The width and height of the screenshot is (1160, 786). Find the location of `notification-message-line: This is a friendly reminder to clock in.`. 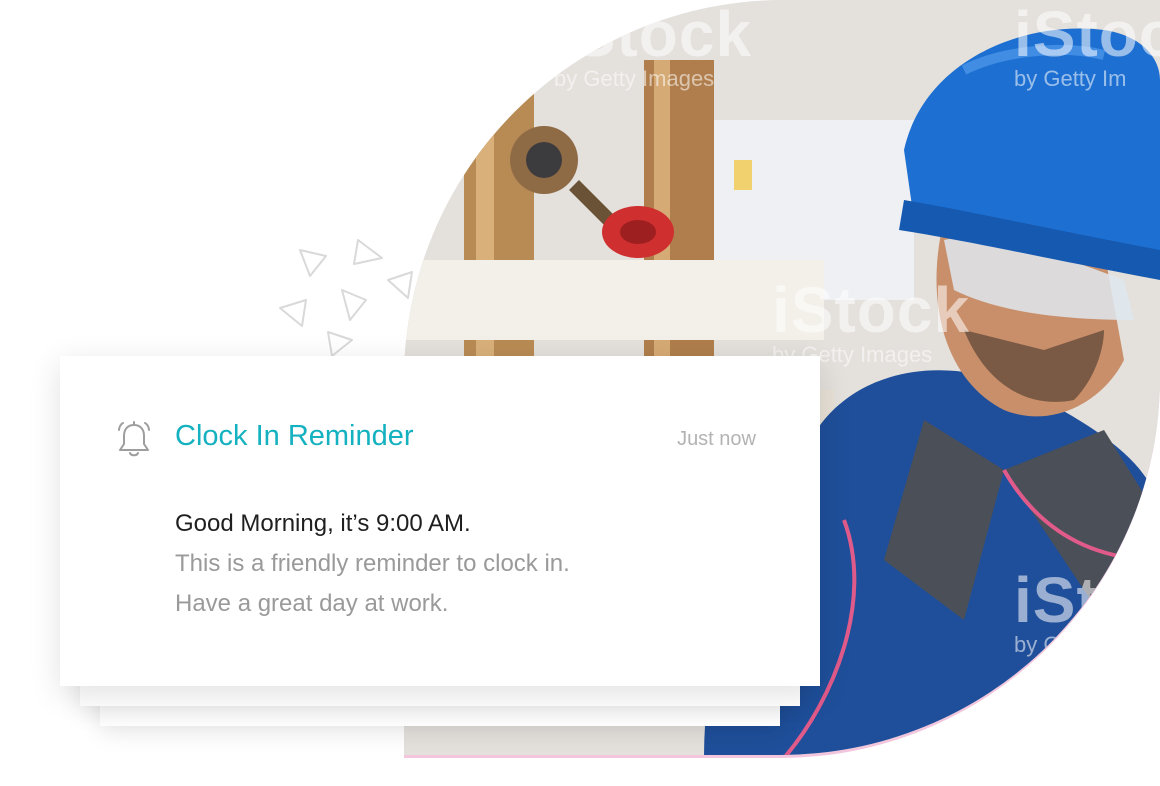

notification-message-line: This is a friendly reminder to clock in. is located at coordinates (372, 563).